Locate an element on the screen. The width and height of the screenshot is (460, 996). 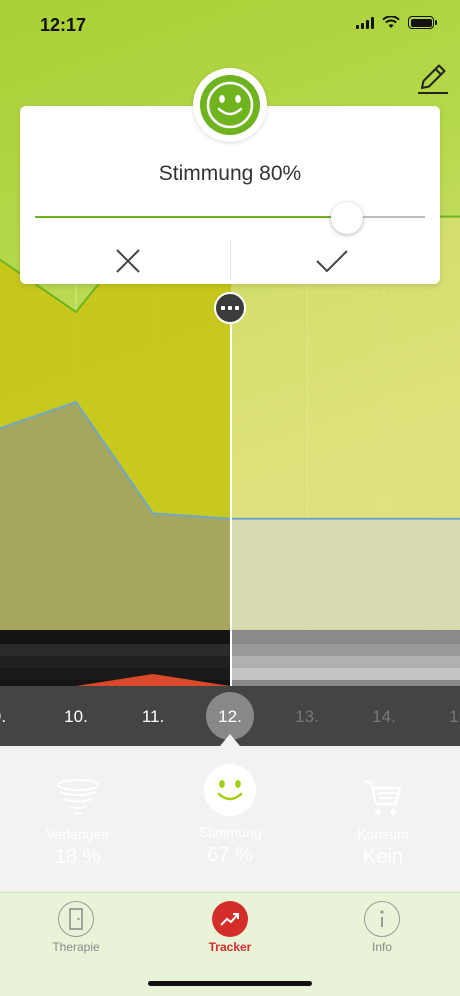
date-label: 12. is located at coordinates (230, 717).